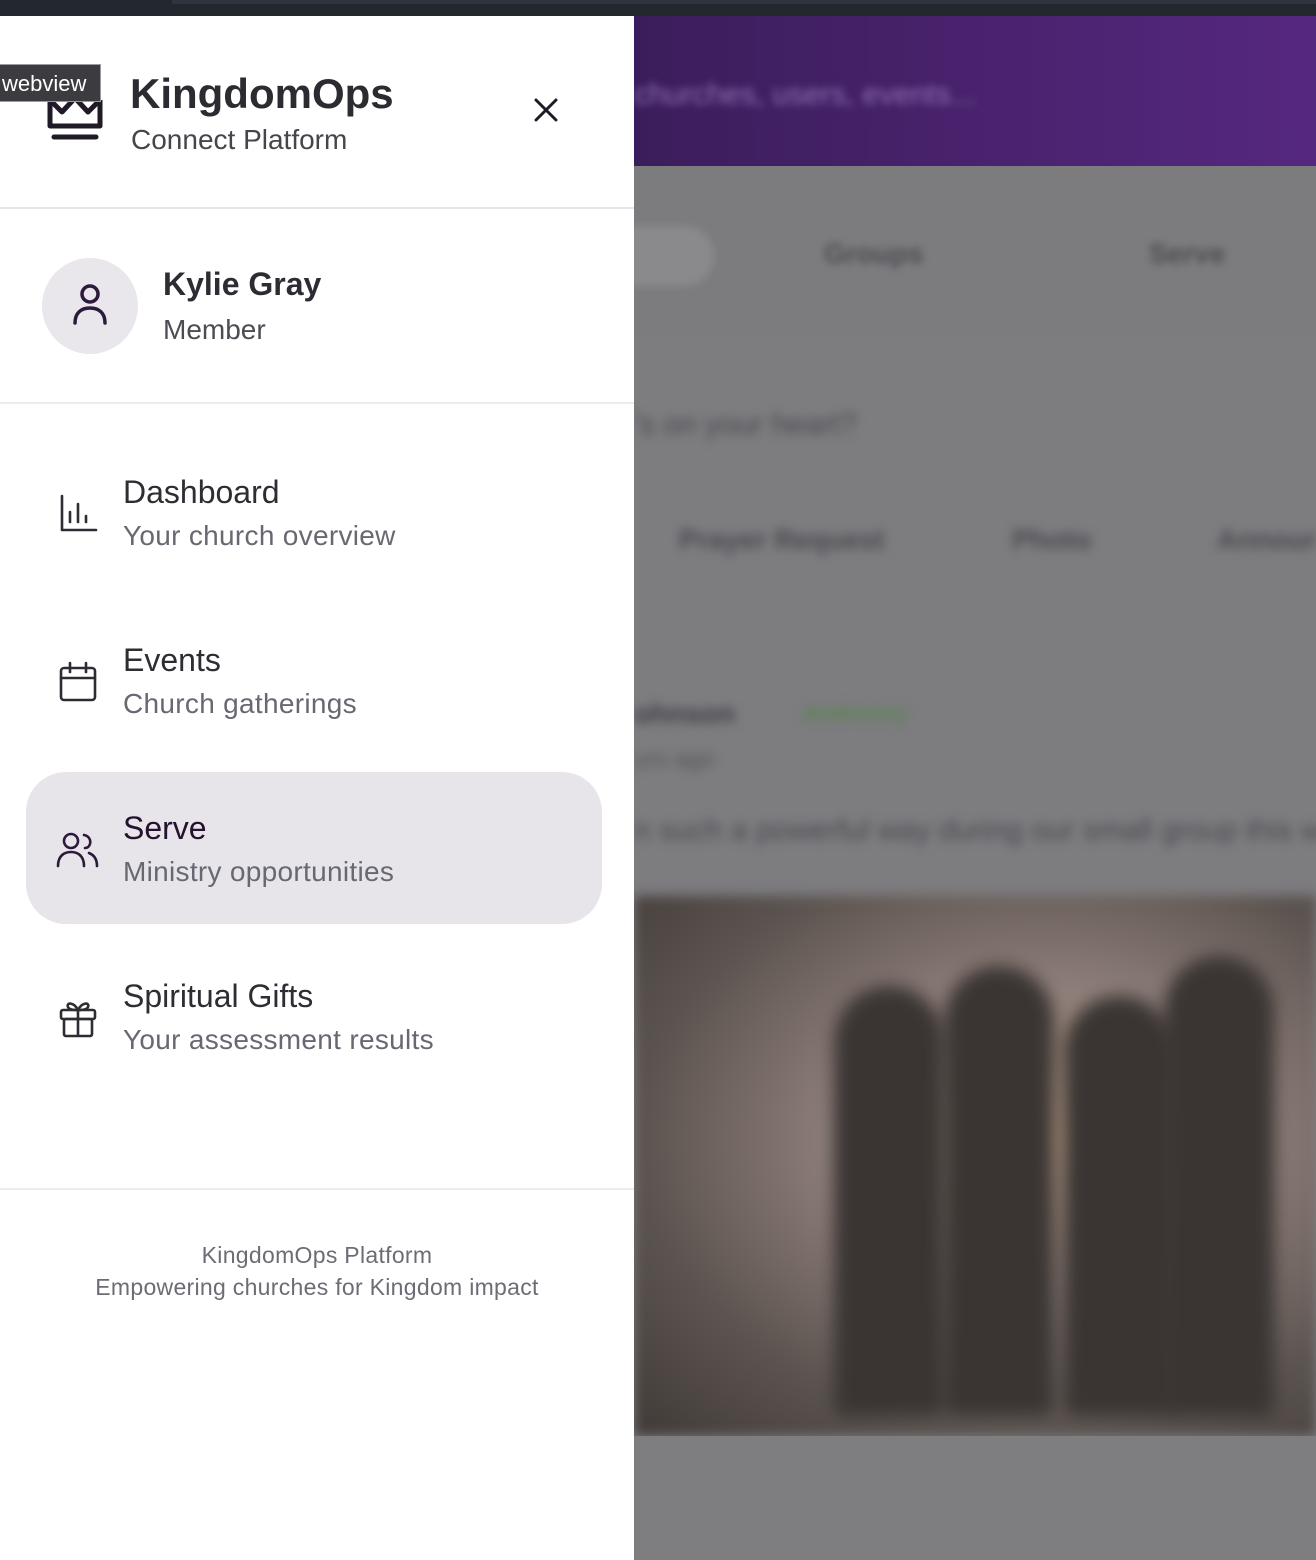  I want to click on background-post-time: urs ago, so click(674, 759).